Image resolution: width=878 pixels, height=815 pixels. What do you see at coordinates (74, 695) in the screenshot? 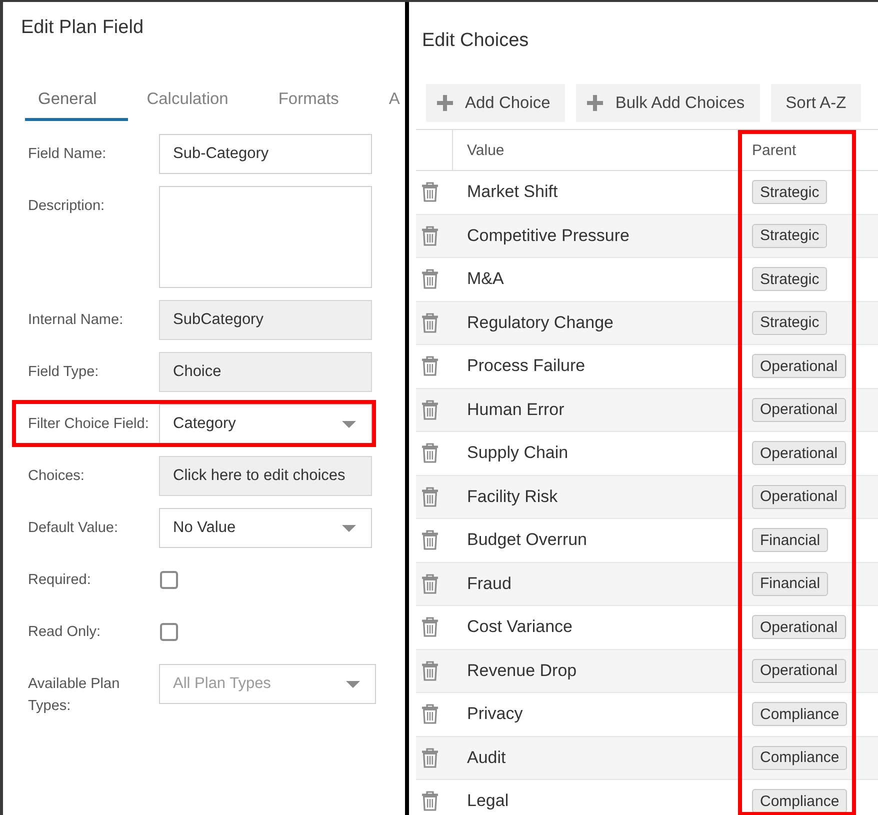
I see `field-label: Available Plan Types:` at bounding box center [74, 695].